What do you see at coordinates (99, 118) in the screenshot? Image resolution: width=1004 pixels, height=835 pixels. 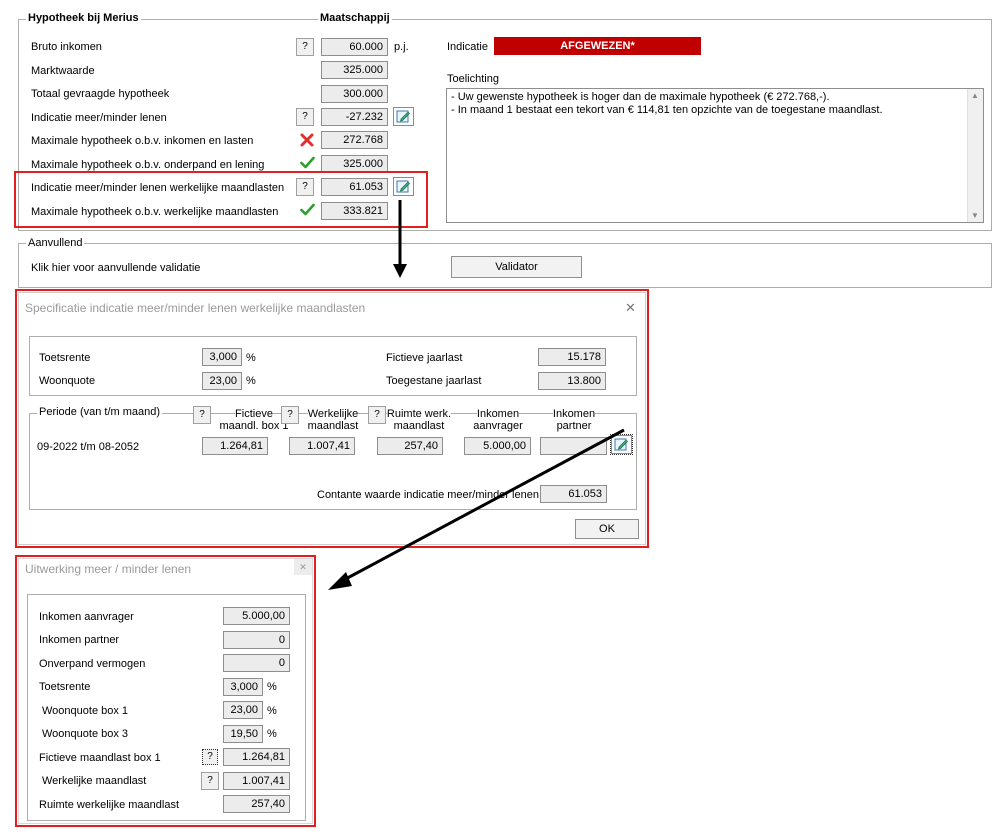 I see `label-indicatie-meer-minder: Indicatie meer/minder lenen` at bounding box center [99, 118].